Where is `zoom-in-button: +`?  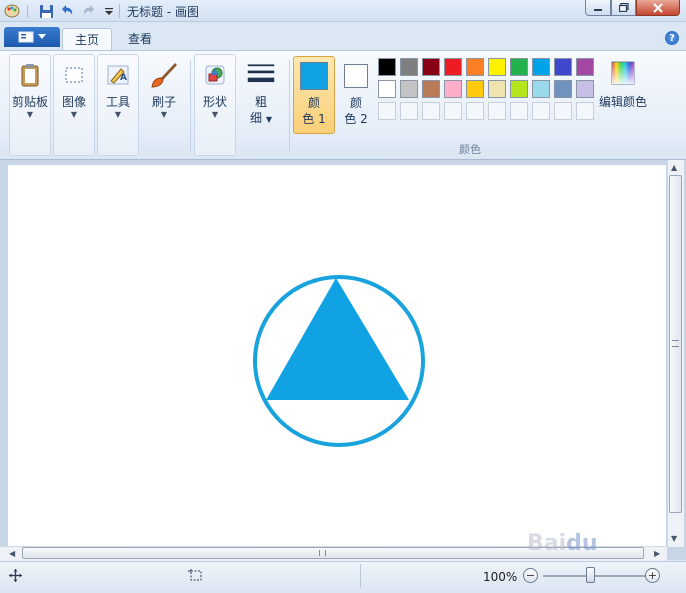
zoom-in-button: + is located at coordinates (652, 575).